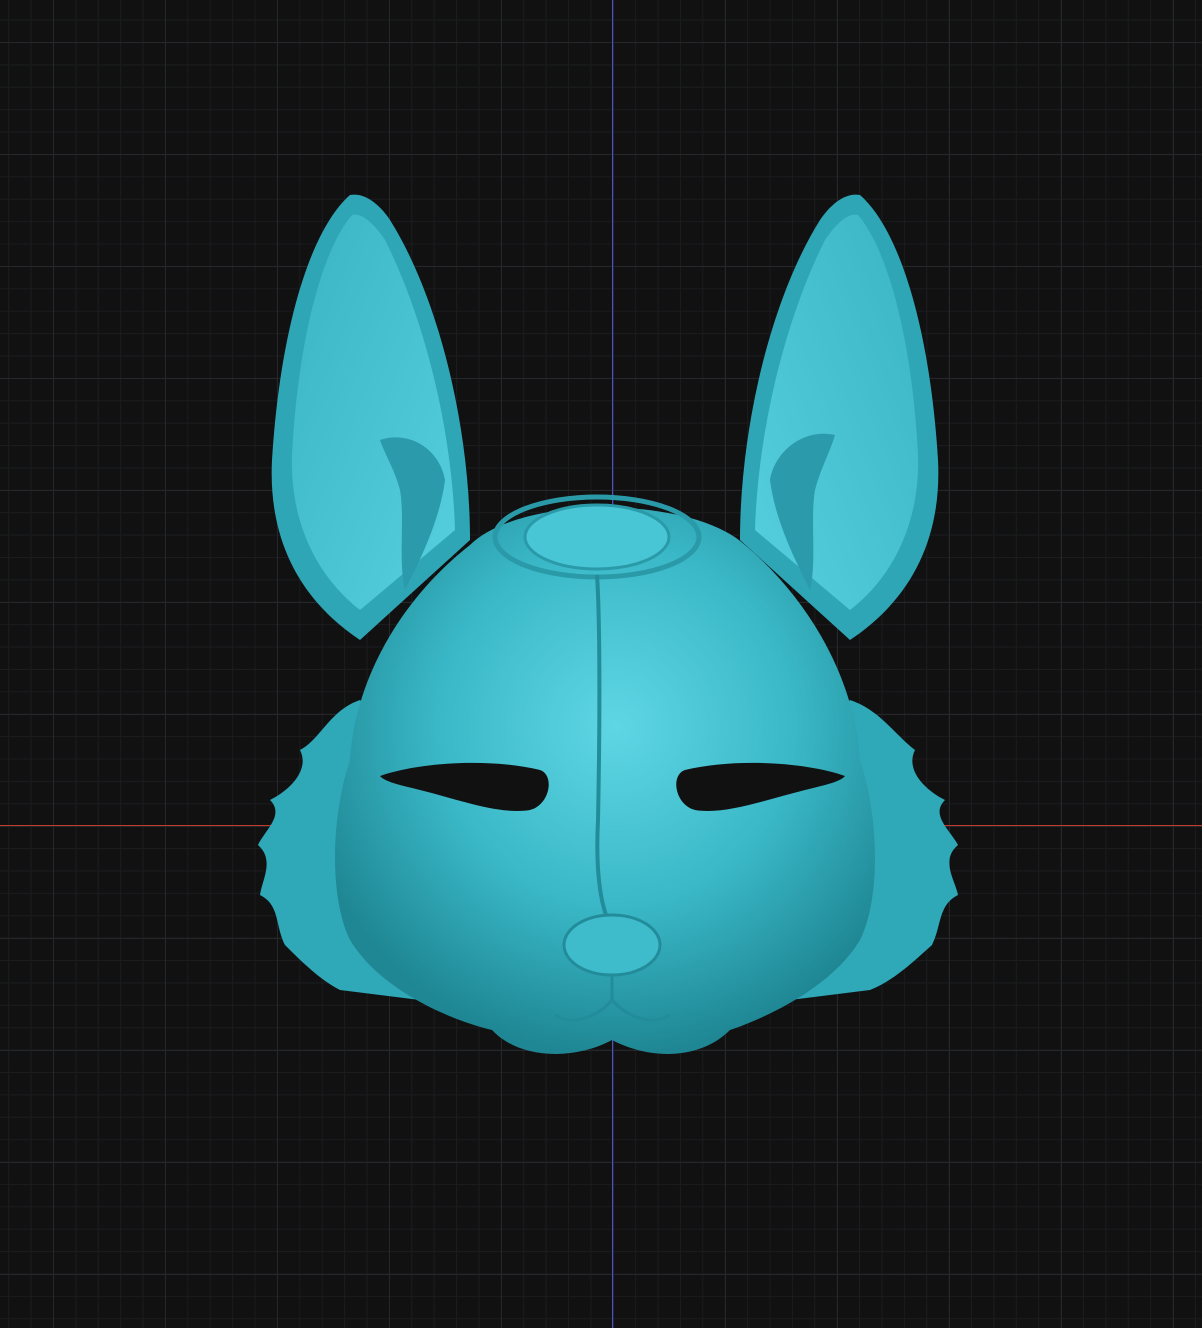 This screenshot has width=1202, height=1328. Describe the element at coordinates (612, 945) in the screenshot. I see `nose` at that location.